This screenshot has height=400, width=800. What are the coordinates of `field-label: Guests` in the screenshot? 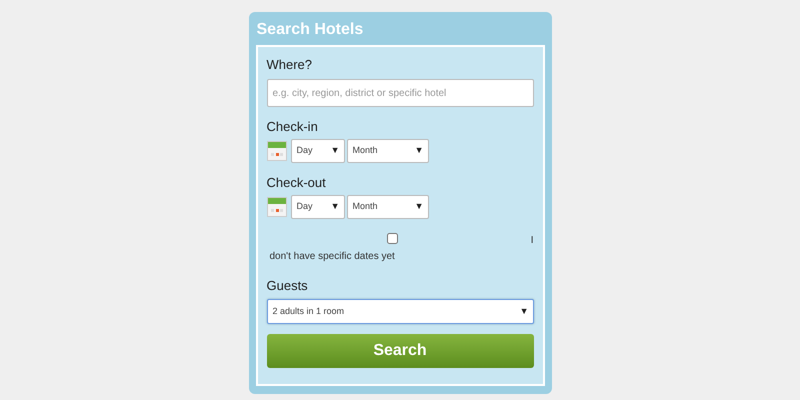 It's located at (287, 286).